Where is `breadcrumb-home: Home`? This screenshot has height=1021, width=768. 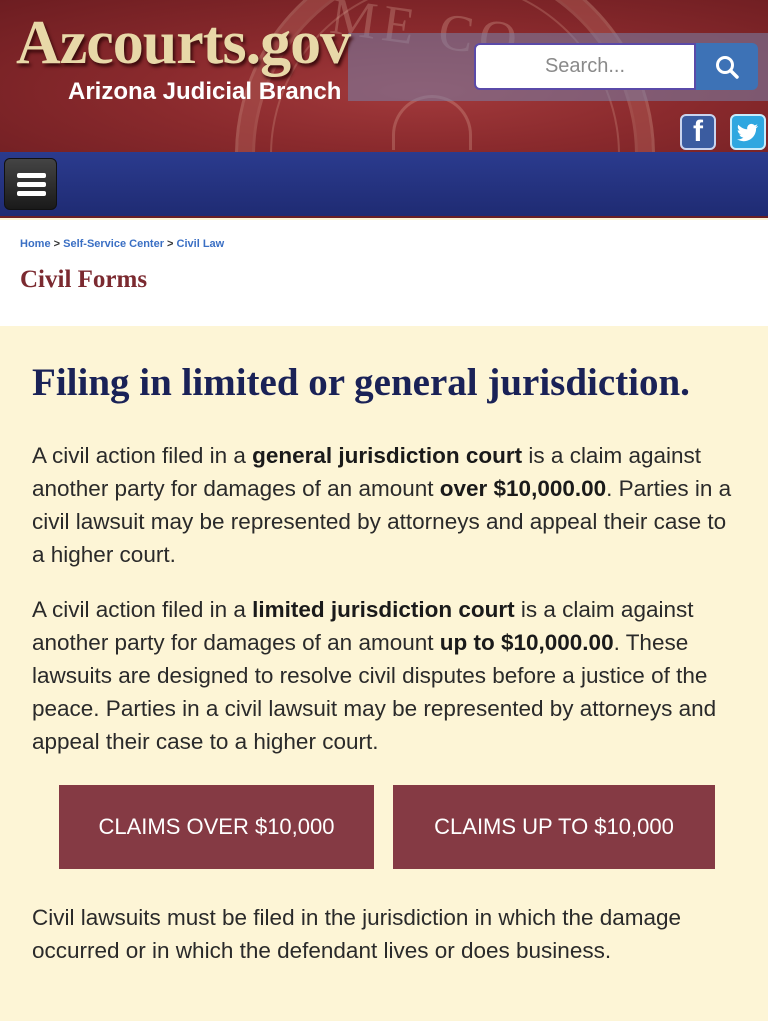 breadcrumb-home: Home is located at coordinates (35, 244).